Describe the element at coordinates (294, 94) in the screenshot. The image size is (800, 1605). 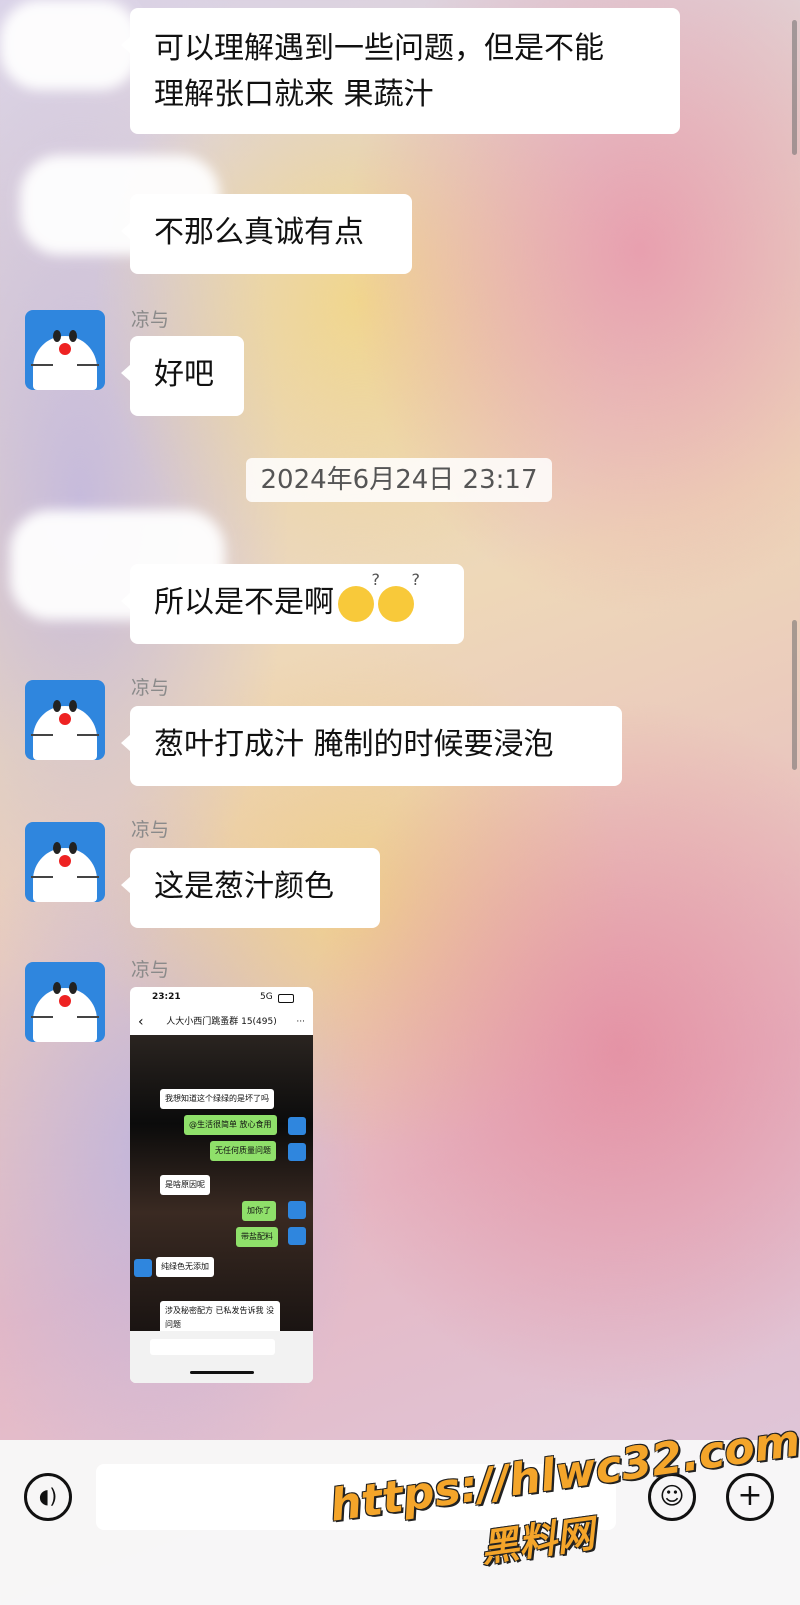
I see `message-text: 理解张口就来 果蔬汁` at that location.